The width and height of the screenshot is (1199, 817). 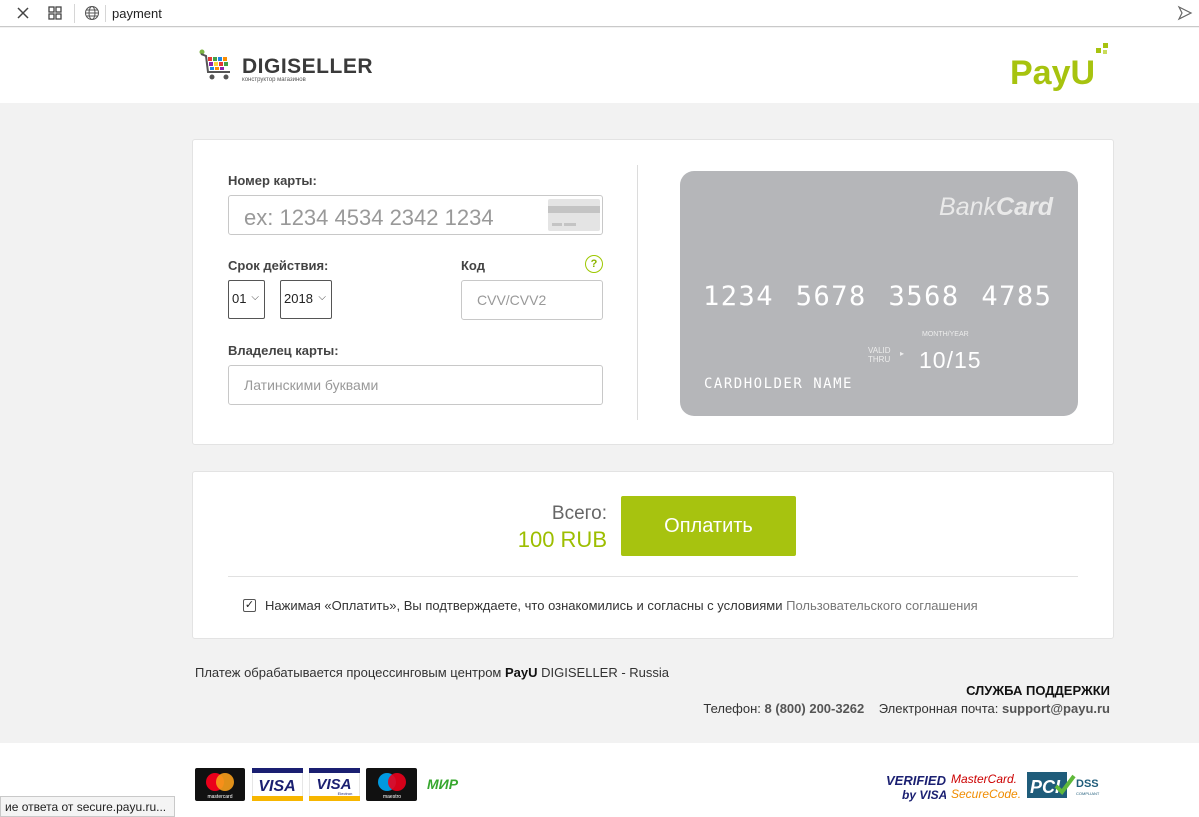 I want to click on expiry-label: Срок действия:, so click(x=278, y=265).